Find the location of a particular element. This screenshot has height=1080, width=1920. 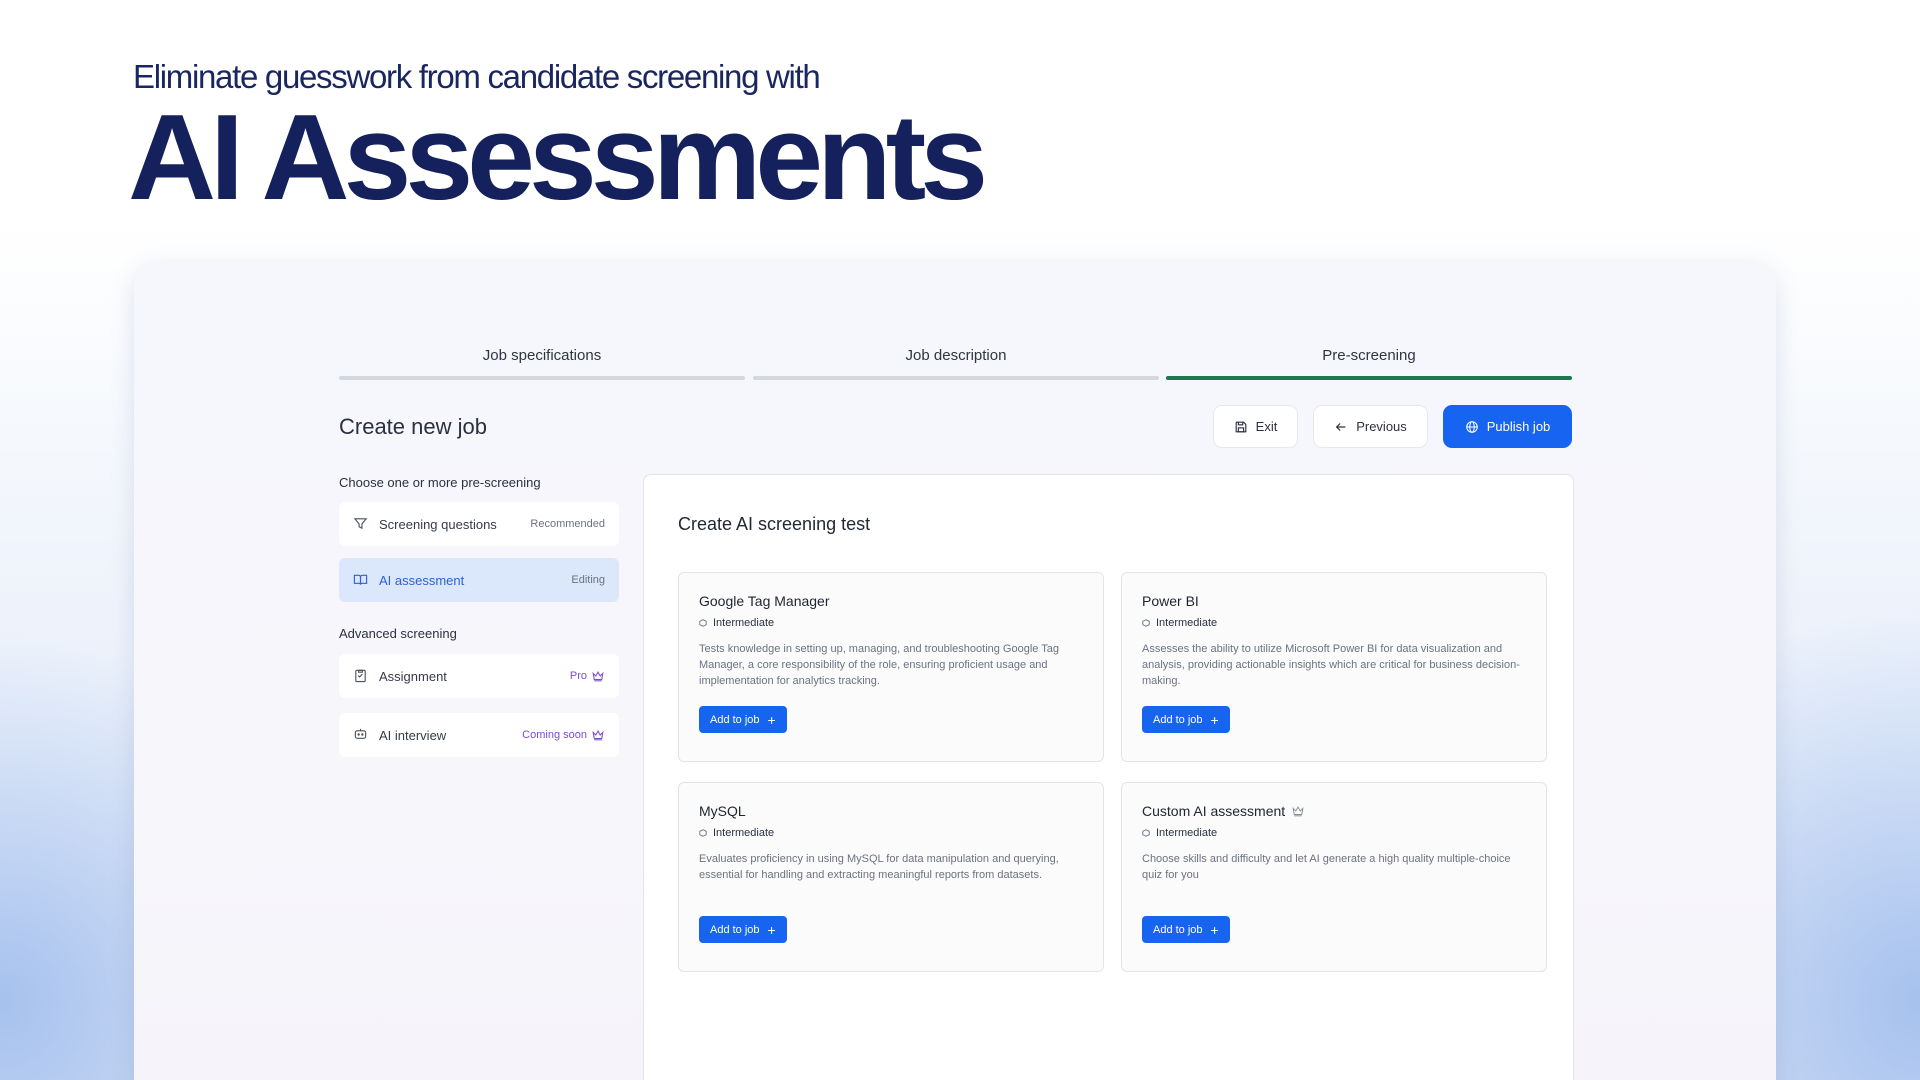

card-title: MySQL is located at coordinates (722, 811).